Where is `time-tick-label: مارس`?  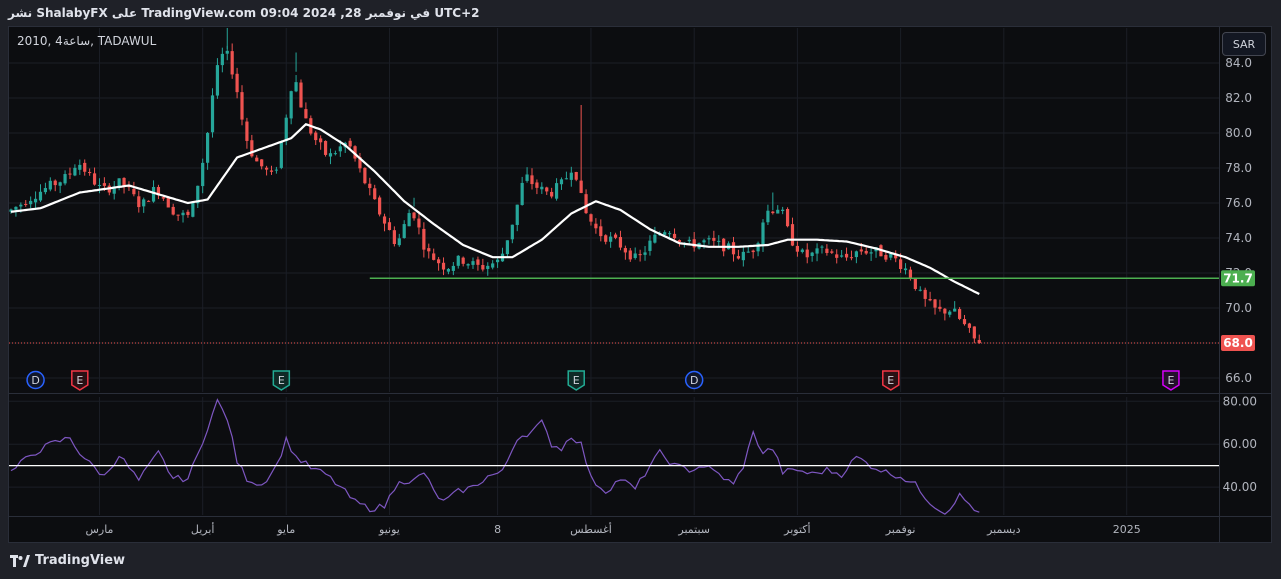
time-tick-label: مارس is located at coordinates (99, 529).